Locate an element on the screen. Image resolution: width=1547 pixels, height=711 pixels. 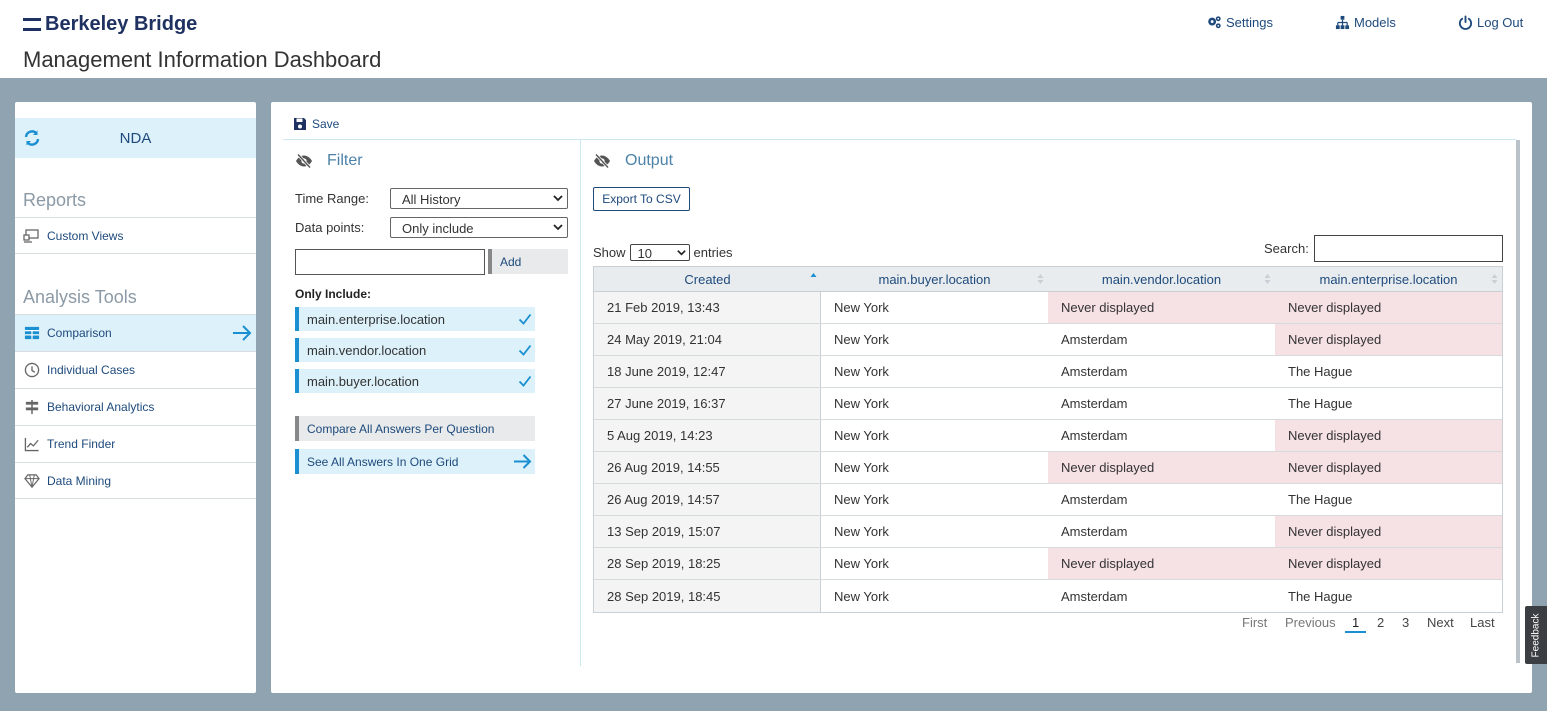
column-header-enterprise-location: main.enterprise.location is located at coordinates (1388, 279).